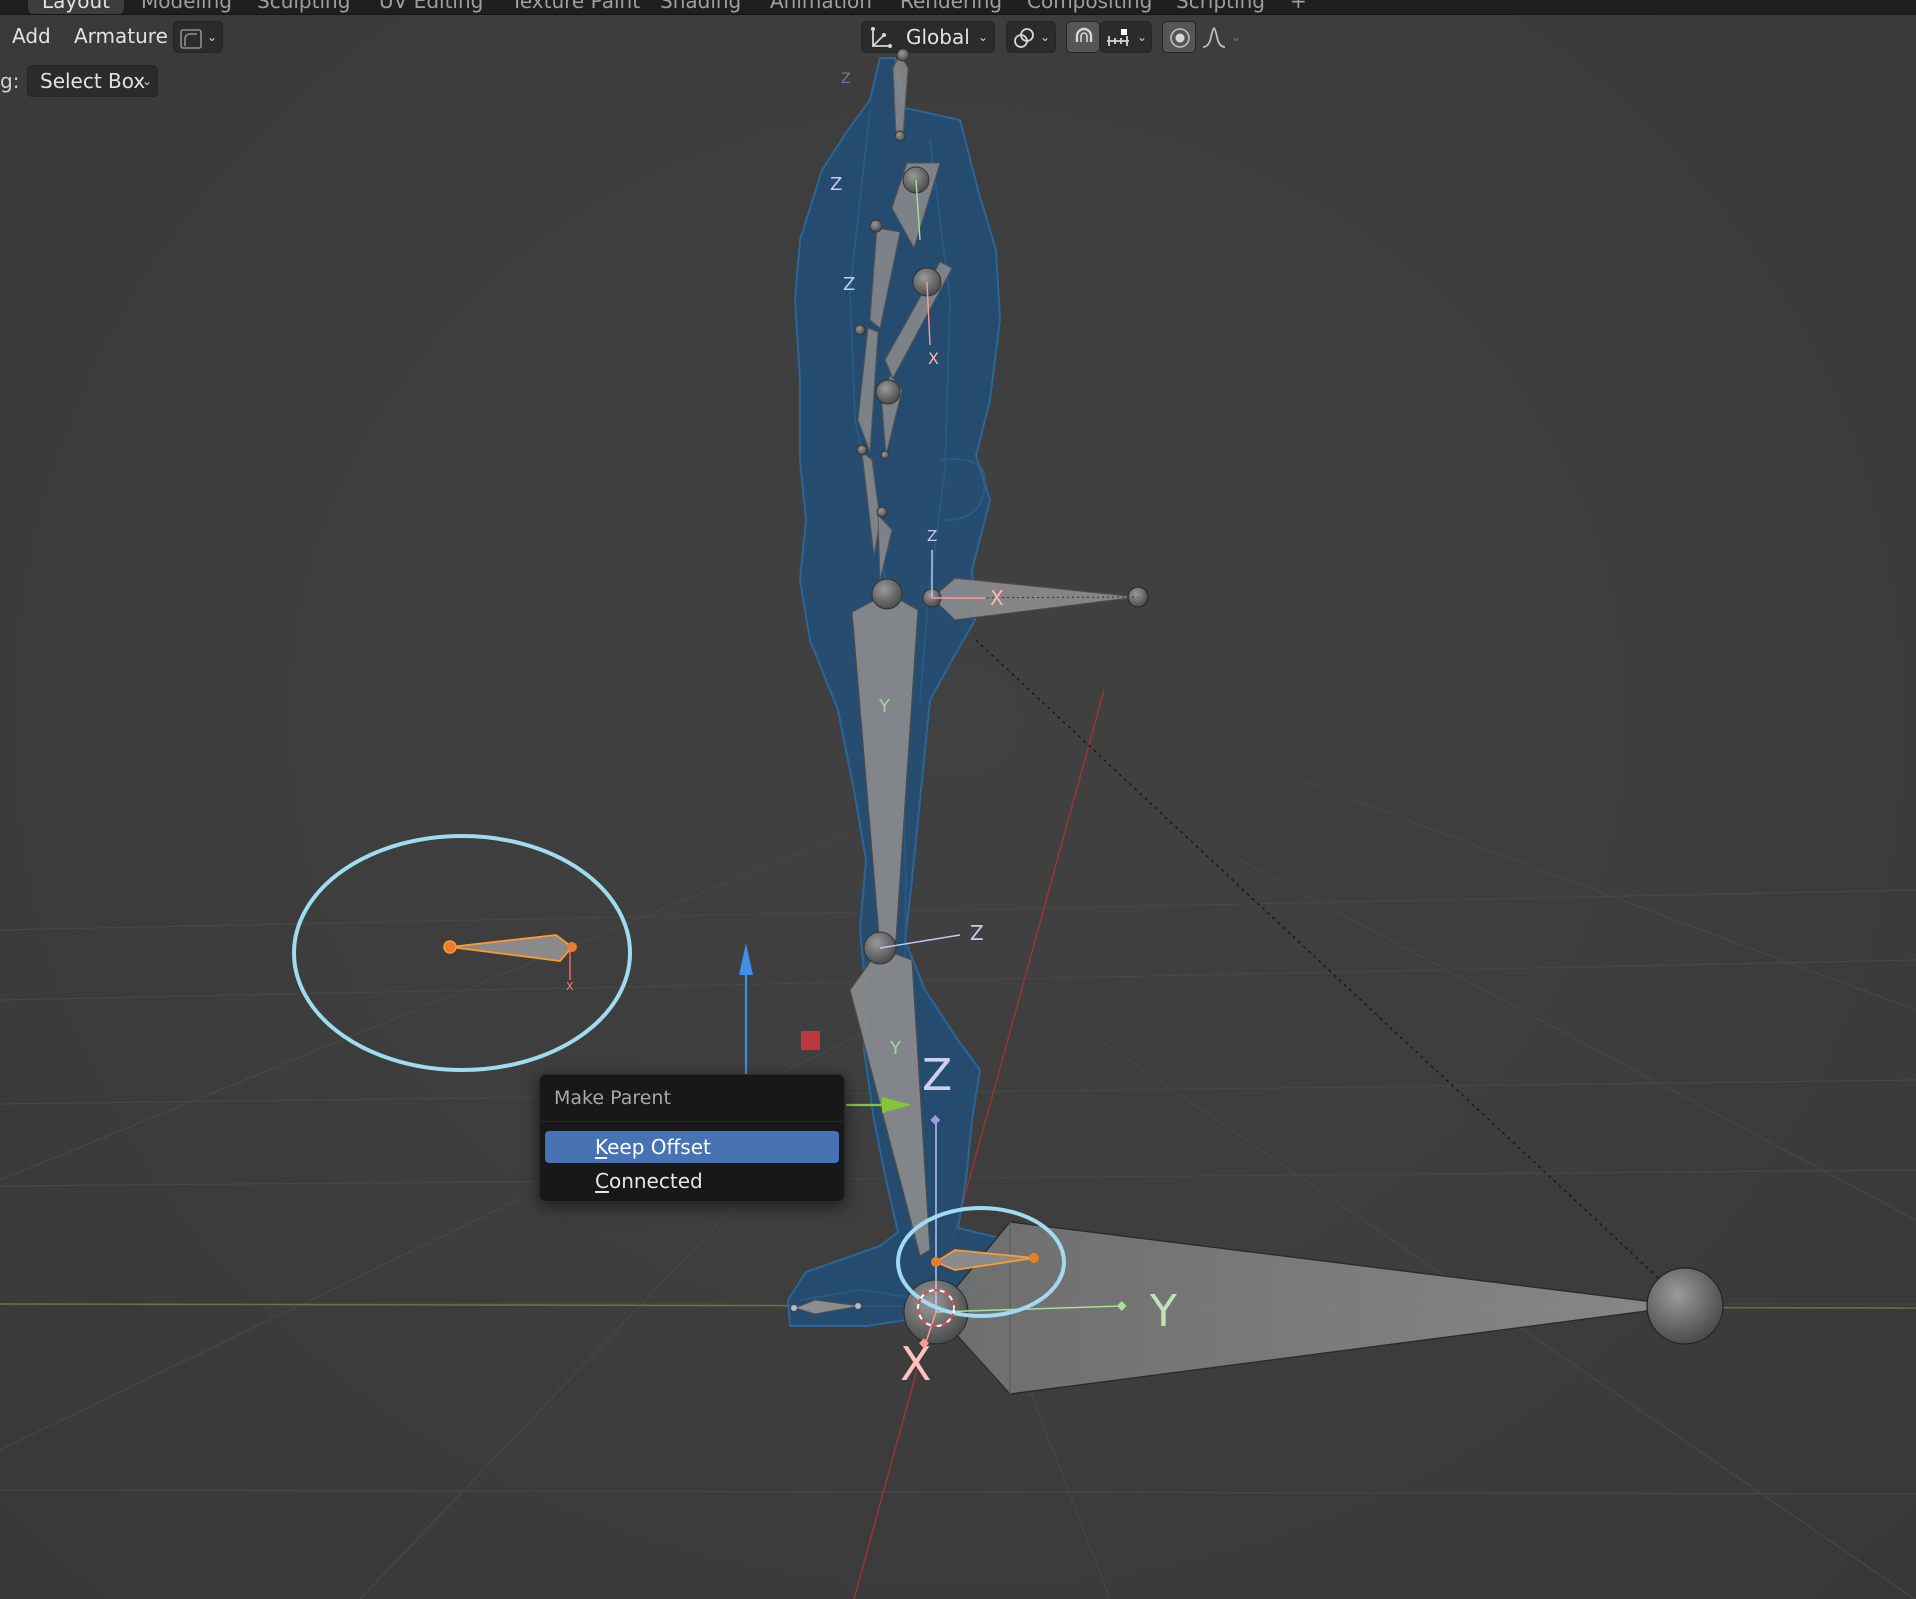 The height and width of the screenshot is (1599, 1916). Describe the element at coordinates (431, 7) in the screenshot. I see `tab-uv-editing: UV Editing` at that location.